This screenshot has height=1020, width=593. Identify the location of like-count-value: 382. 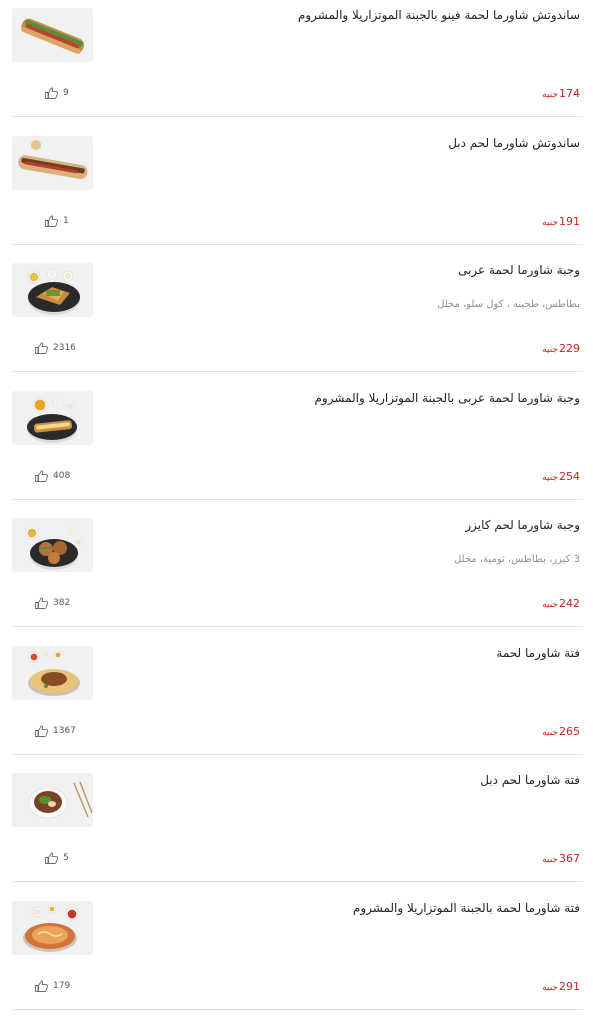
(62, 603).